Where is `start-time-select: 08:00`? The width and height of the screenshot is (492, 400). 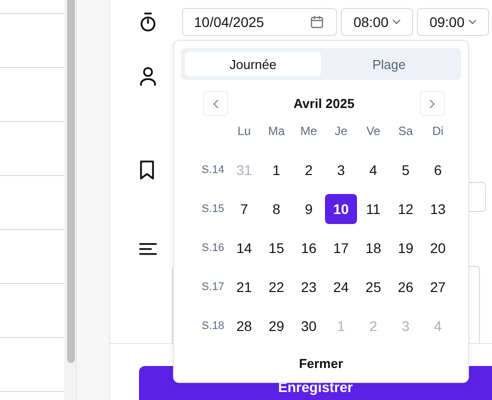
start-time-select: 08:00 is located at coordinates (377, 22).